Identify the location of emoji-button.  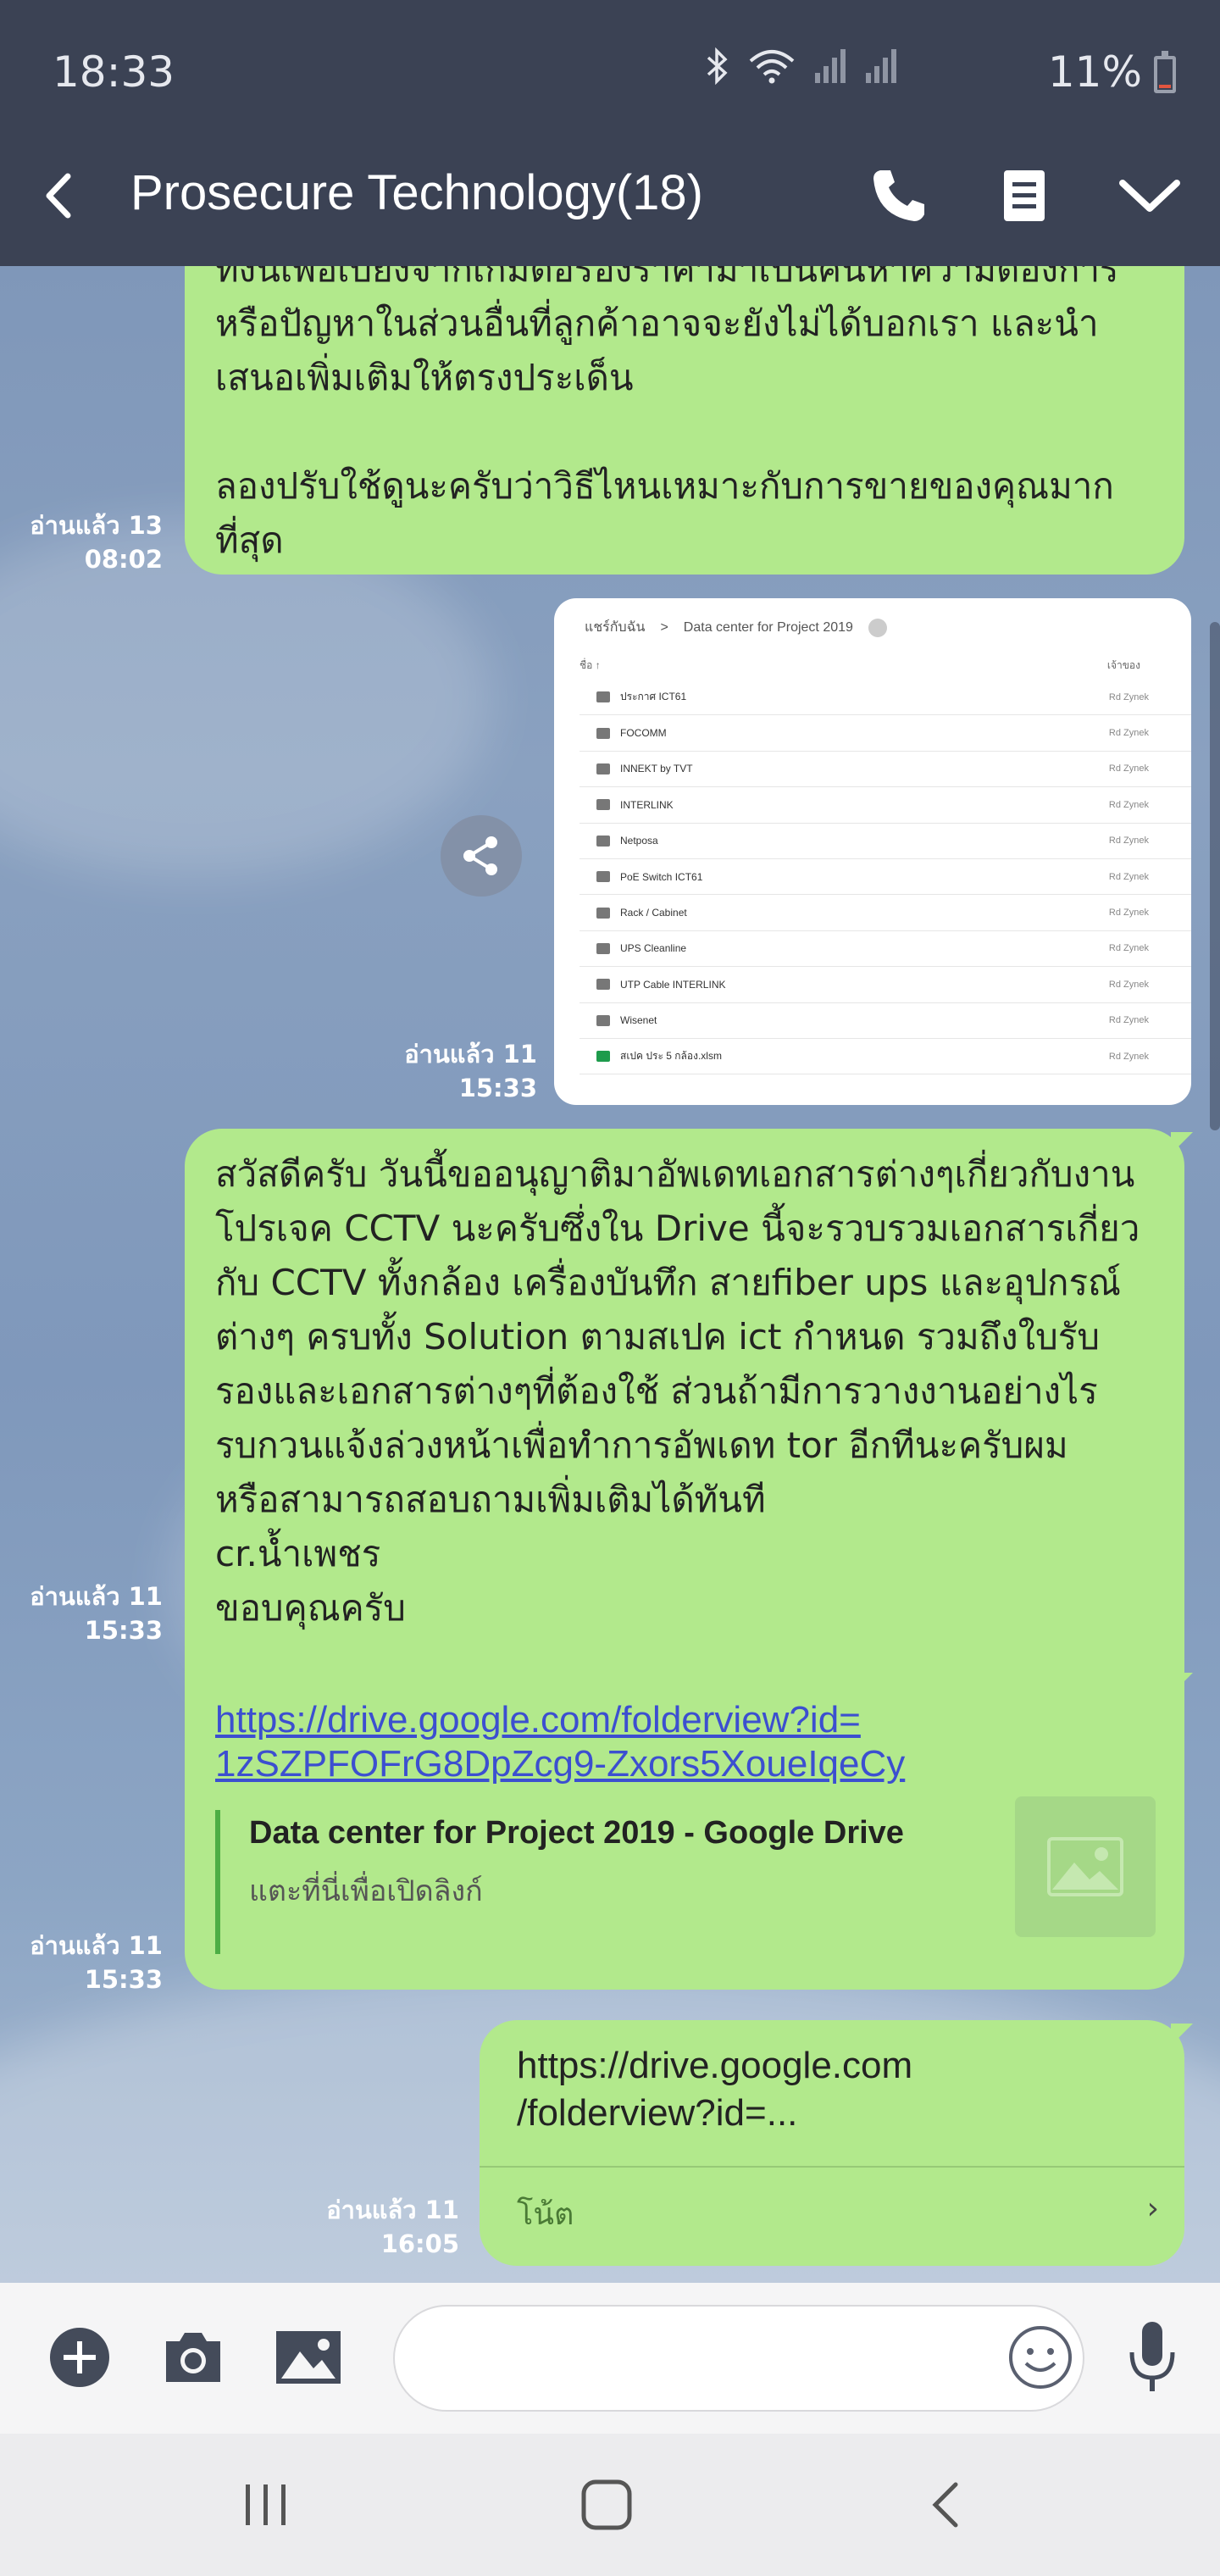
(1040, 2357).